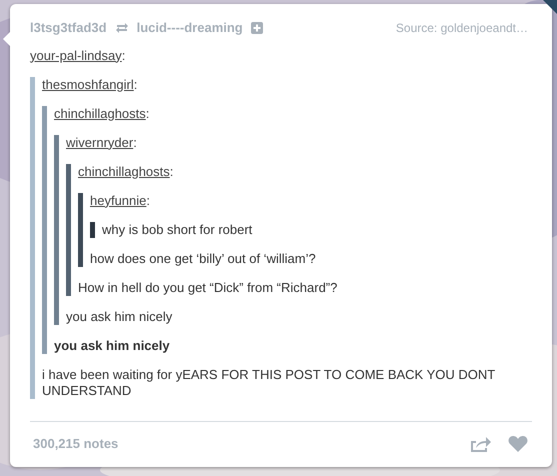  I want to click on reply-text: i have been waiting for yEARS FOR THIS POST TO COME BACK YOU DONT UNDERSTAND, so click(269, 382).